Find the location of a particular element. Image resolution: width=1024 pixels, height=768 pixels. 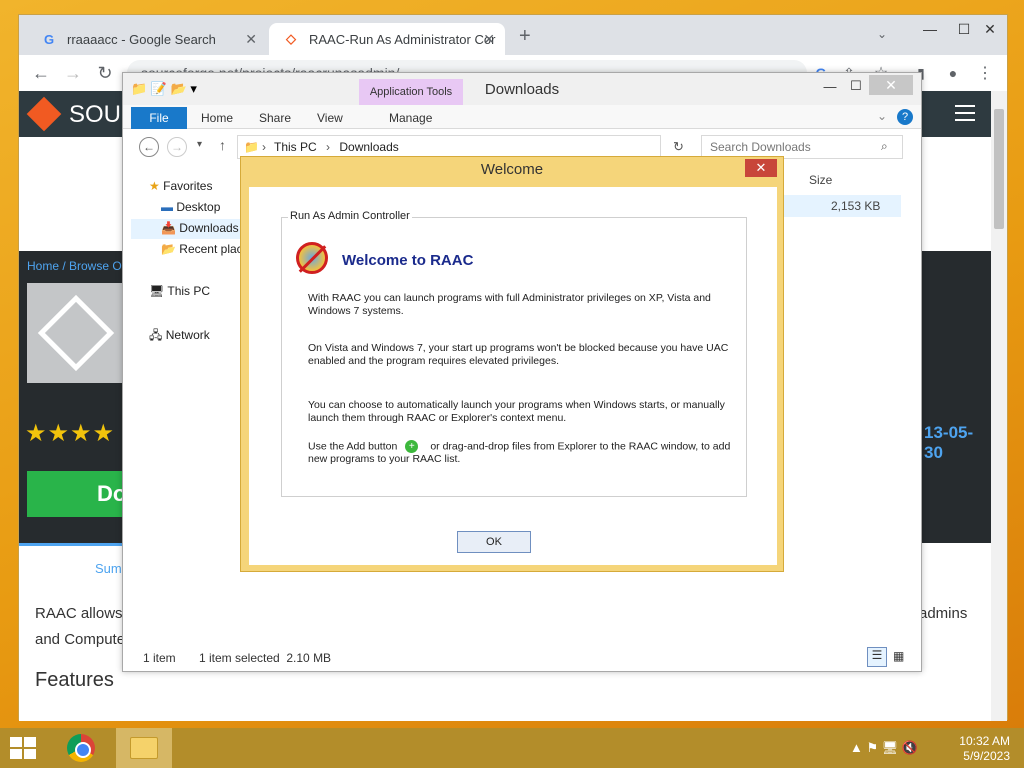

active-tab-indicator is located at coordinates (72, 544).